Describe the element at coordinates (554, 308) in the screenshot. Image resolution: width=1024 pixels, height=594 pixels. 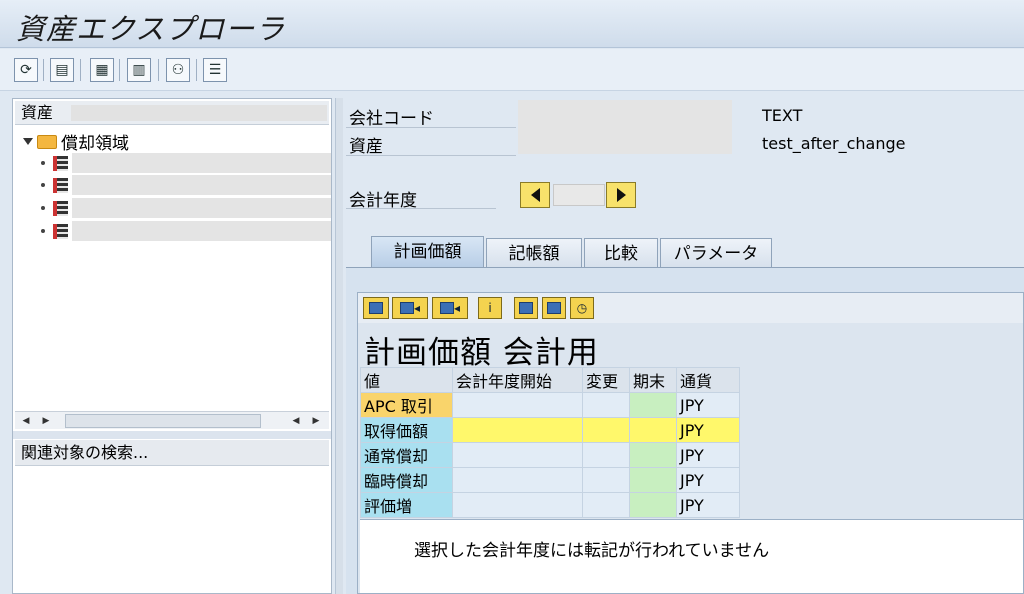
I see `calculator-icon` at that location.